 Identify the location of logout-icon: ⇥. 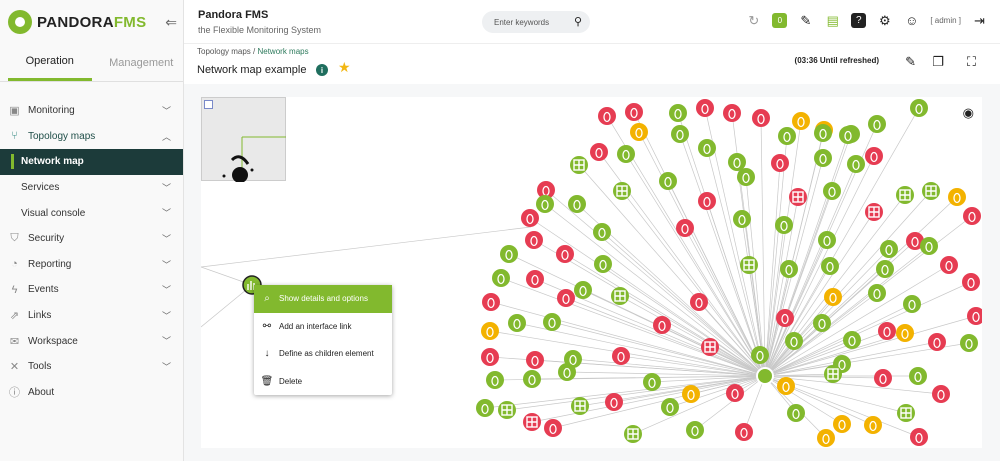
(979, 20).